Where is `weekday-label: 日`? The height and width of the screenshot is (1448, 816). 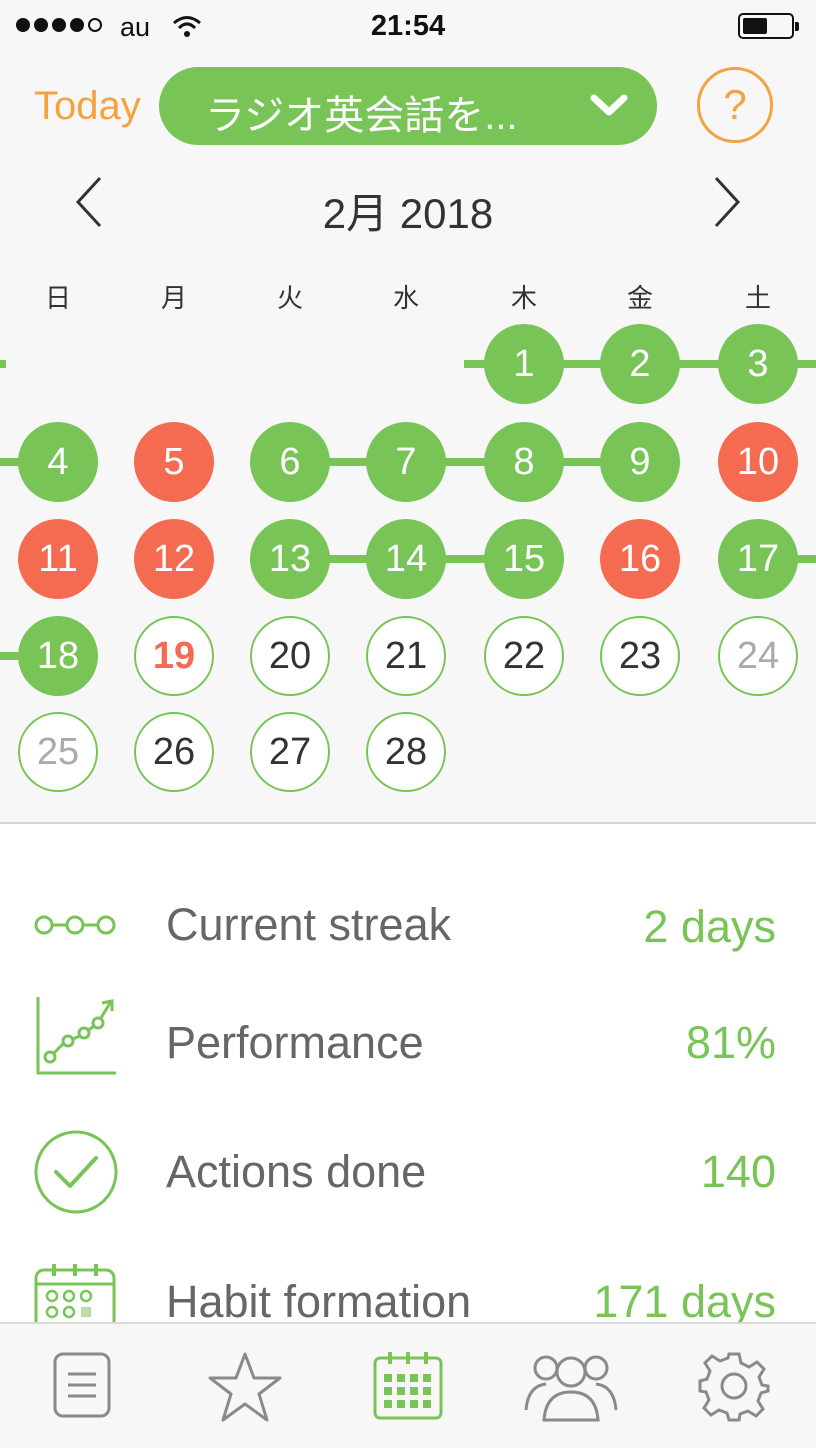 weekday-label: 日 is located at coordinates (57, 298).